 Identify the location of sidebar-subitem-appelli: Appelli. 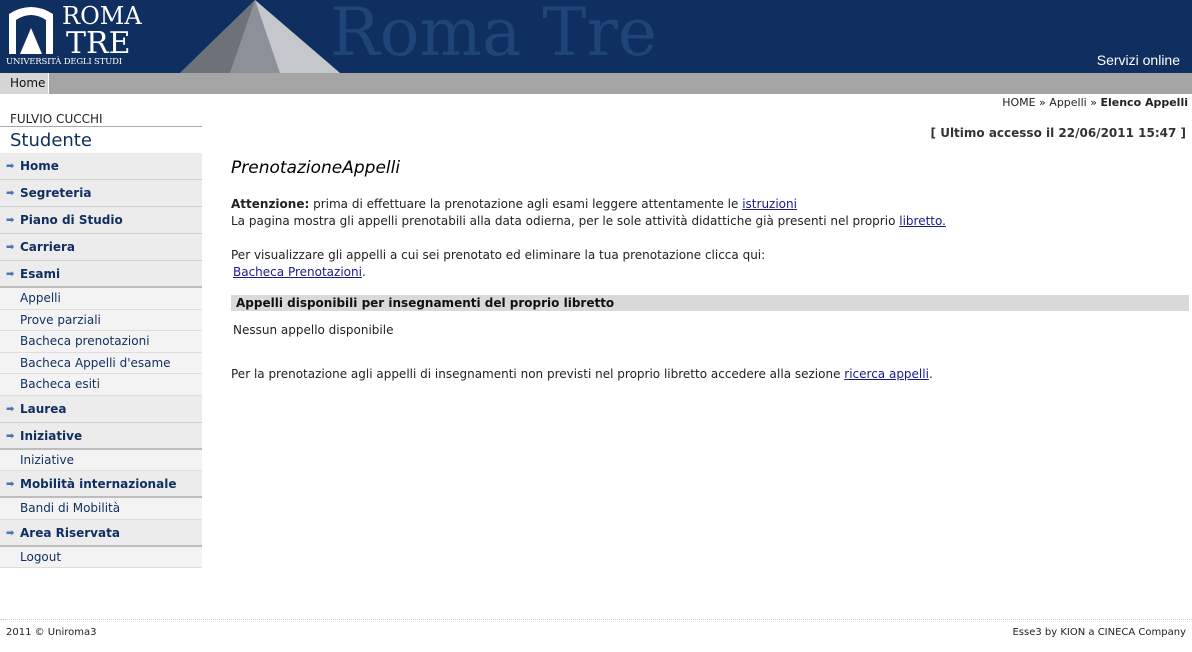
(101, 299).